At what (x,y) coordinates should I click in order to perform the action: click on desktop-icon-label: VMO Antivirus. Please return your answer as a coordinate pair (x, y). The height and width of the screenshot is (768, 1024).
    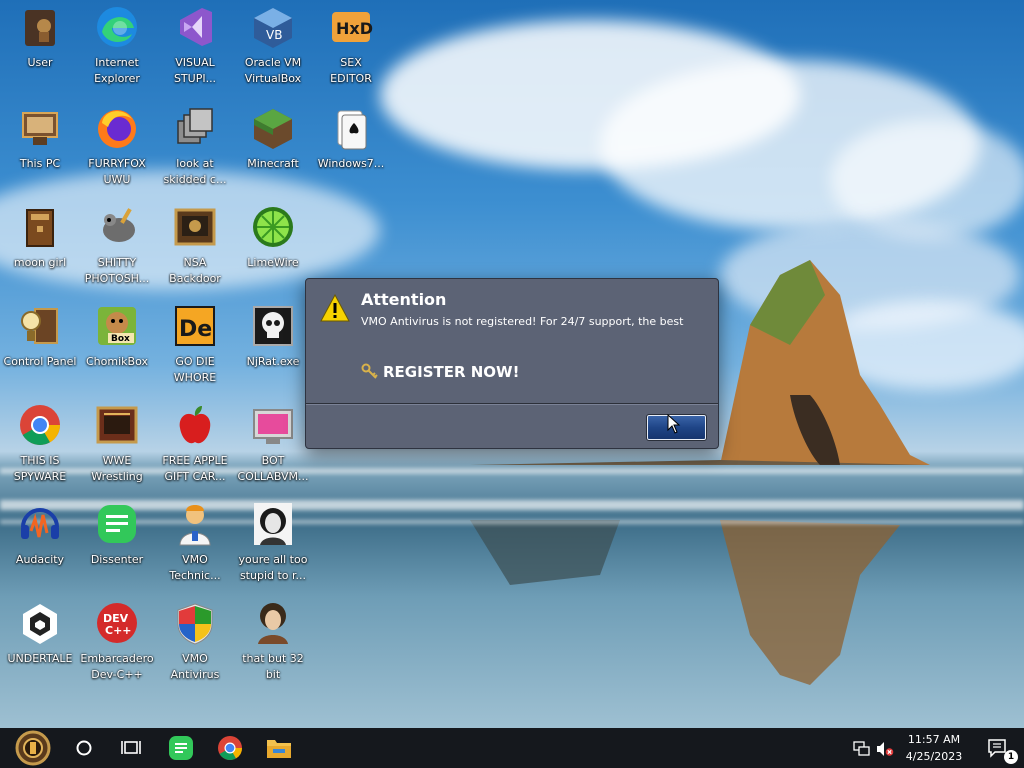
    Looking at the image, I should click on (195, 666).